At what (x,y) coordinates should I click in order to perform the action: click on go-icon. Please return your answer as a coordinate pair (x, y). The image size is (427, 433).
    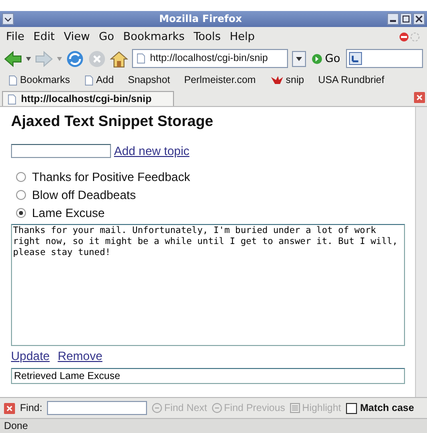
    Looking at the image, I should click on (317, 59).